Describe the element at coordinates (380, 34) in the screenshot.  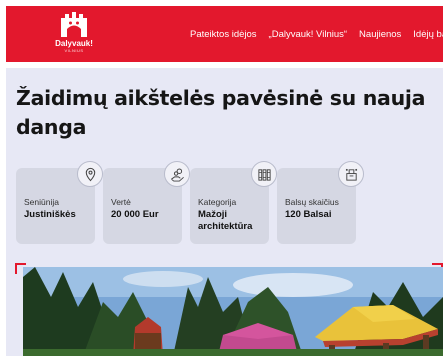
I see `nav-item-news: Naujienos` at that location.